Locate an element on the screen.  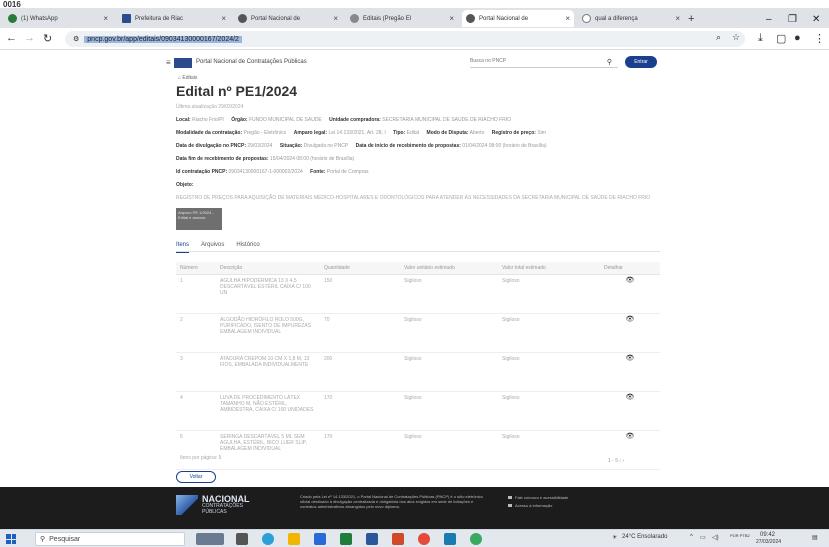
pncp-logo is located at coordinates (183, 63).